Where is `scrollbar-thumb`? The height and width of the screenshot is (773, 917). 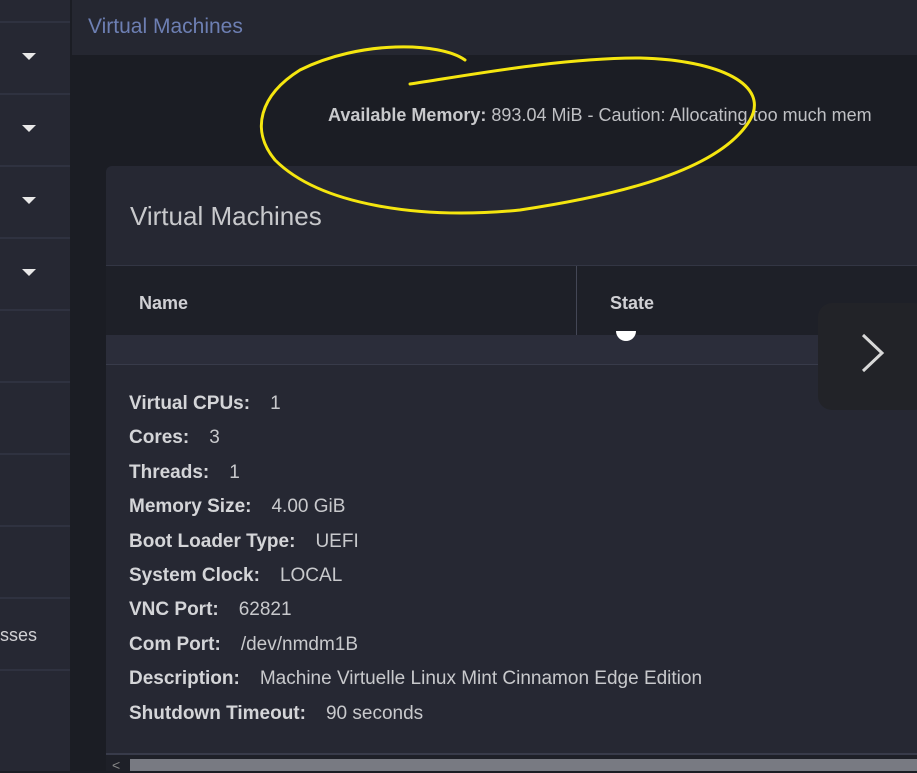 scrollbar-thumb is located at coordinates (523, 765).